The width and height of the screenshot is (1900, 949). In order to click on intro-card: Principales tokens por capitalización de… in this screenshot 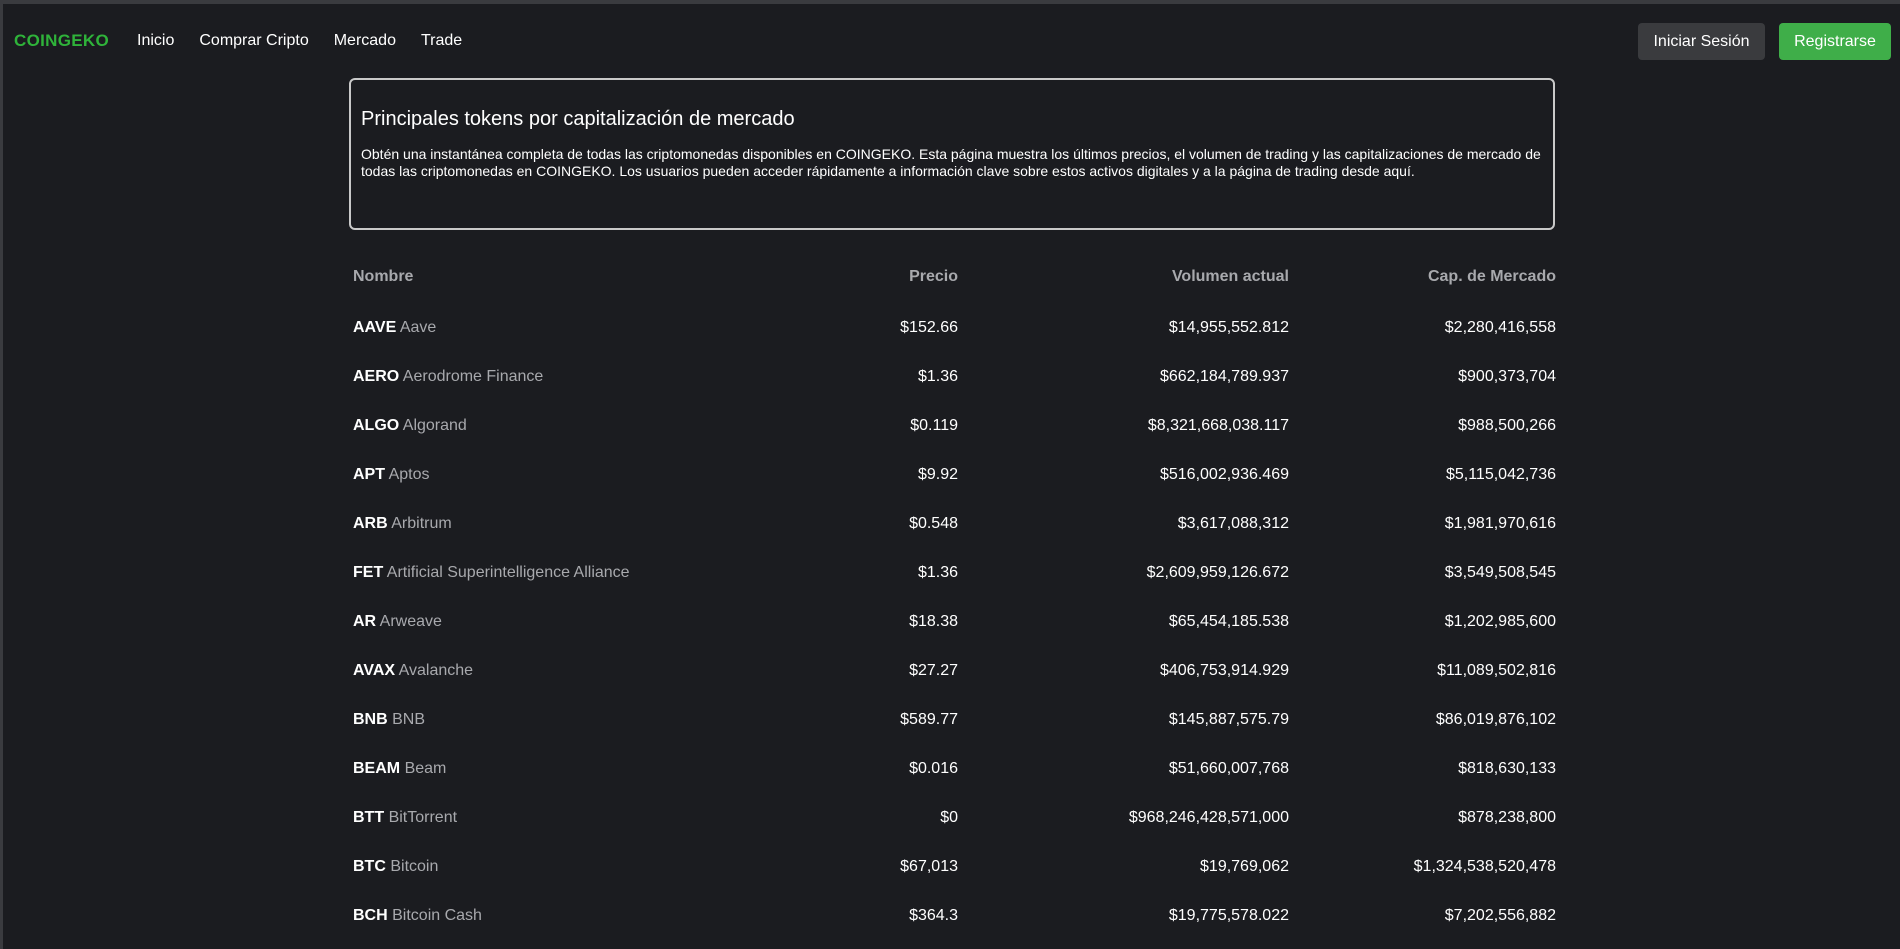, I will do `click(952, 154)`.